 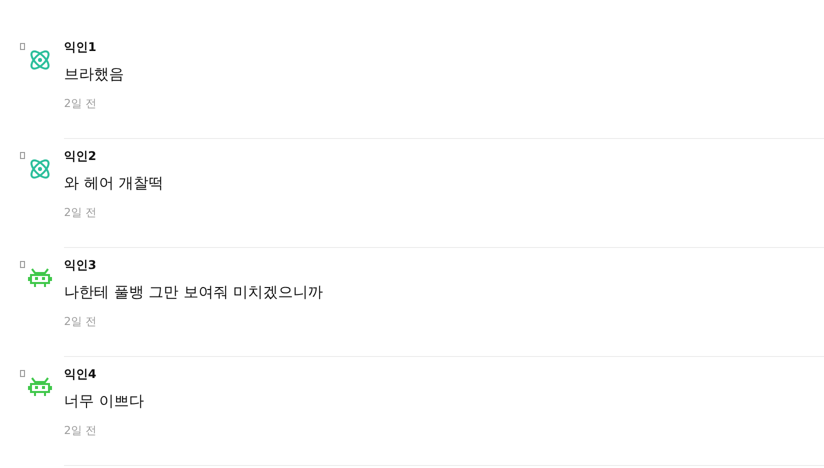 What do you see at coordinates (81, 47) in the screenshot?
I see `author-name: 익인1` at bounding box center [81, 47].